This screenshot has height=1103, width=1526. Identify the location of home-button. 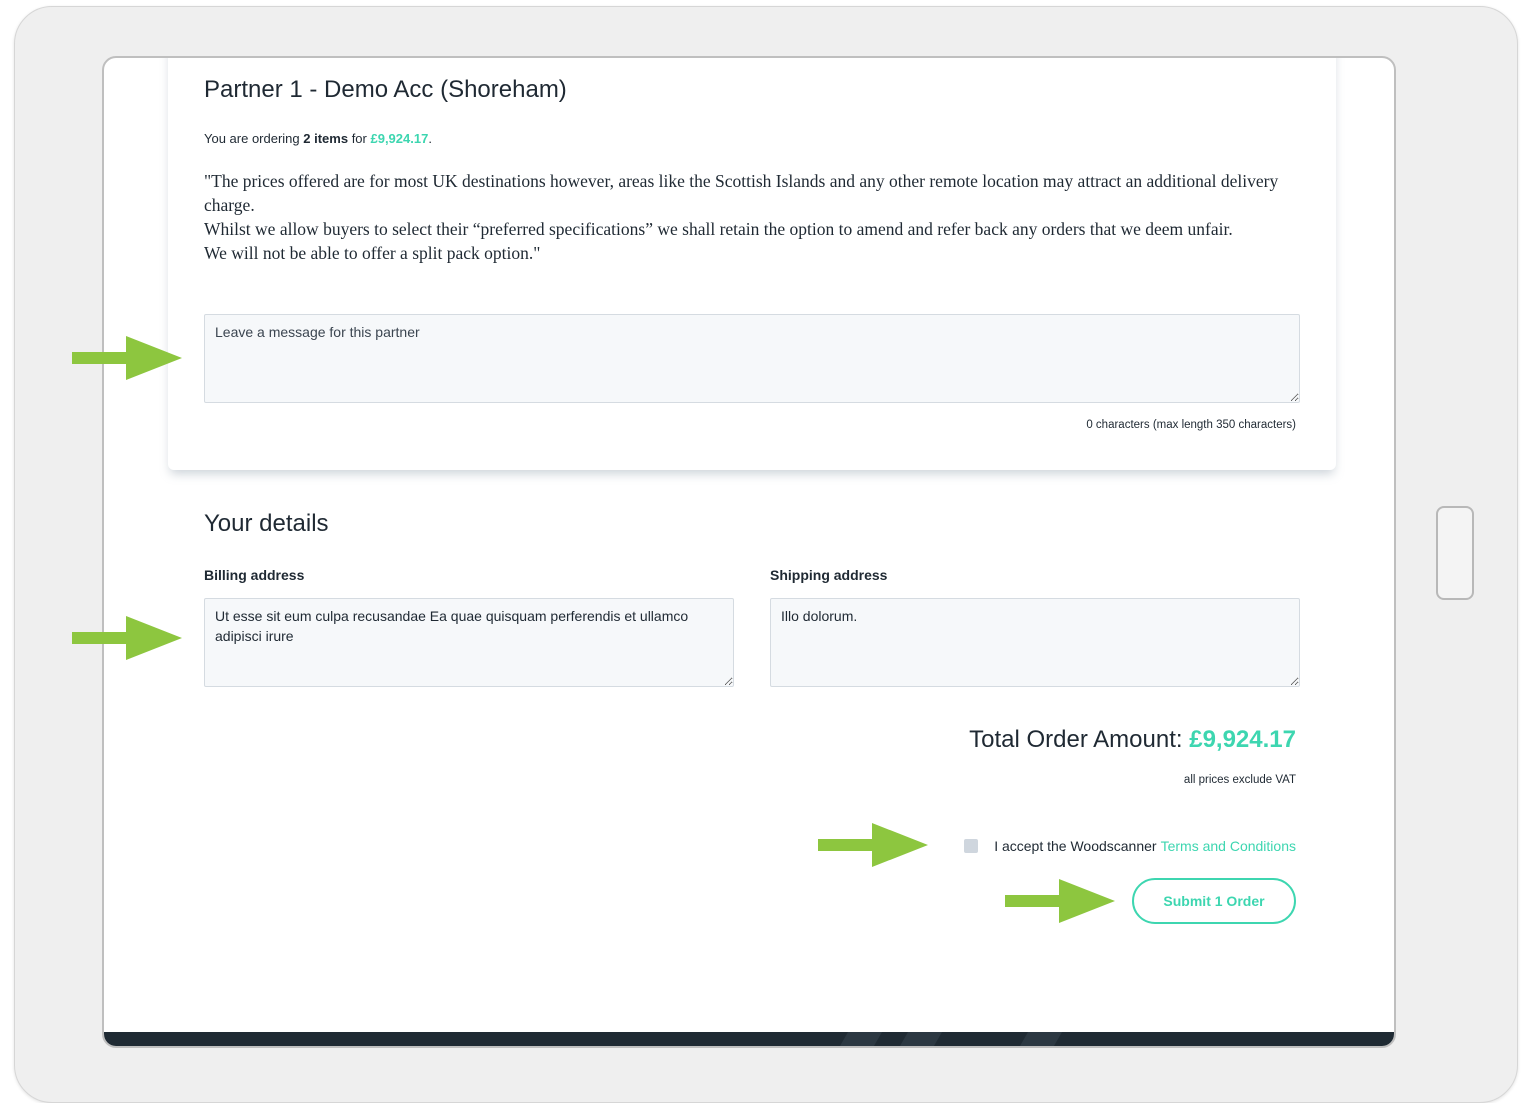
(1455, 553).